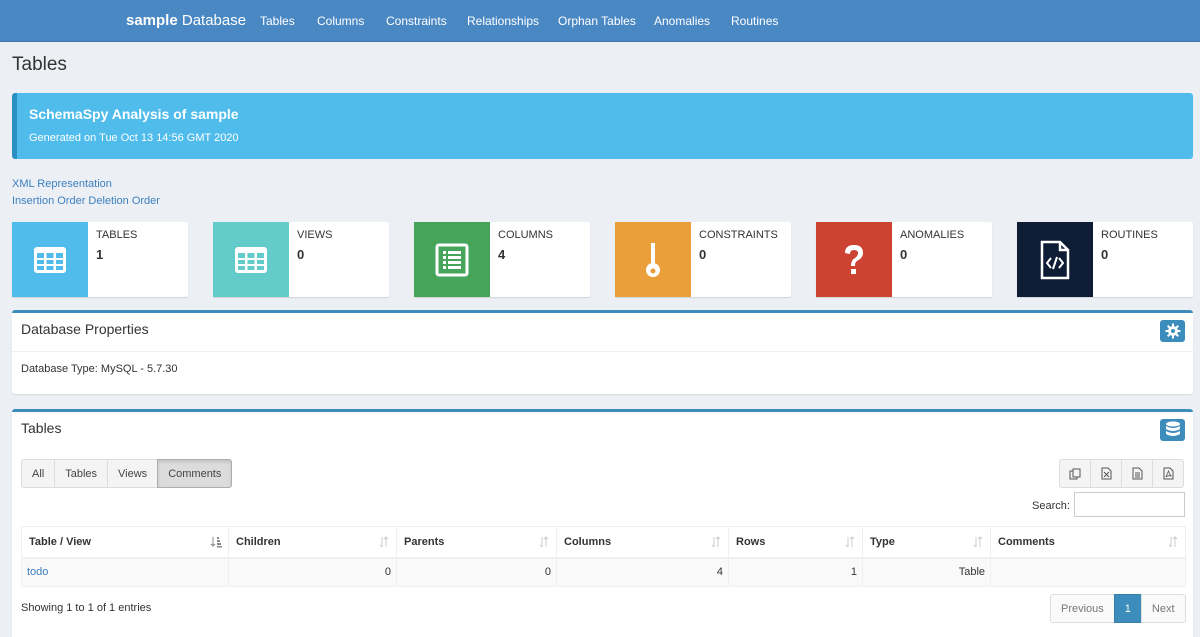  What do you see at coordinates (133, 473) in the screenshot?
I see `filter-views-button: Views` at bounding box center [133, 473].